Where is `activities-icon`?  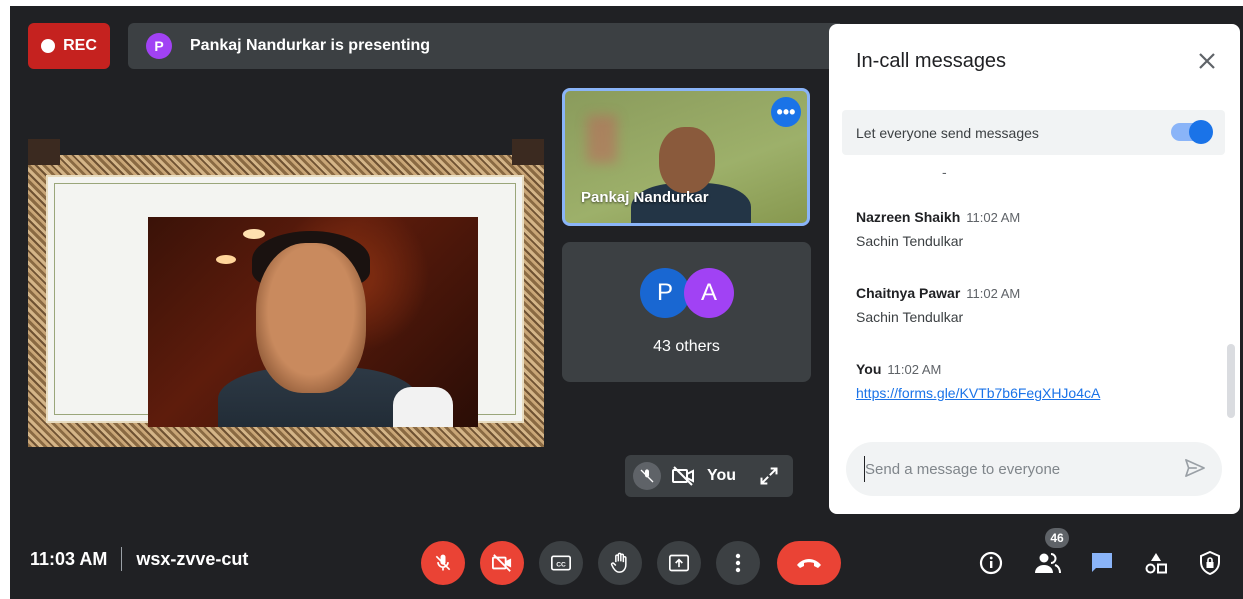 activities-icon is located at coordinates (1156, 563).